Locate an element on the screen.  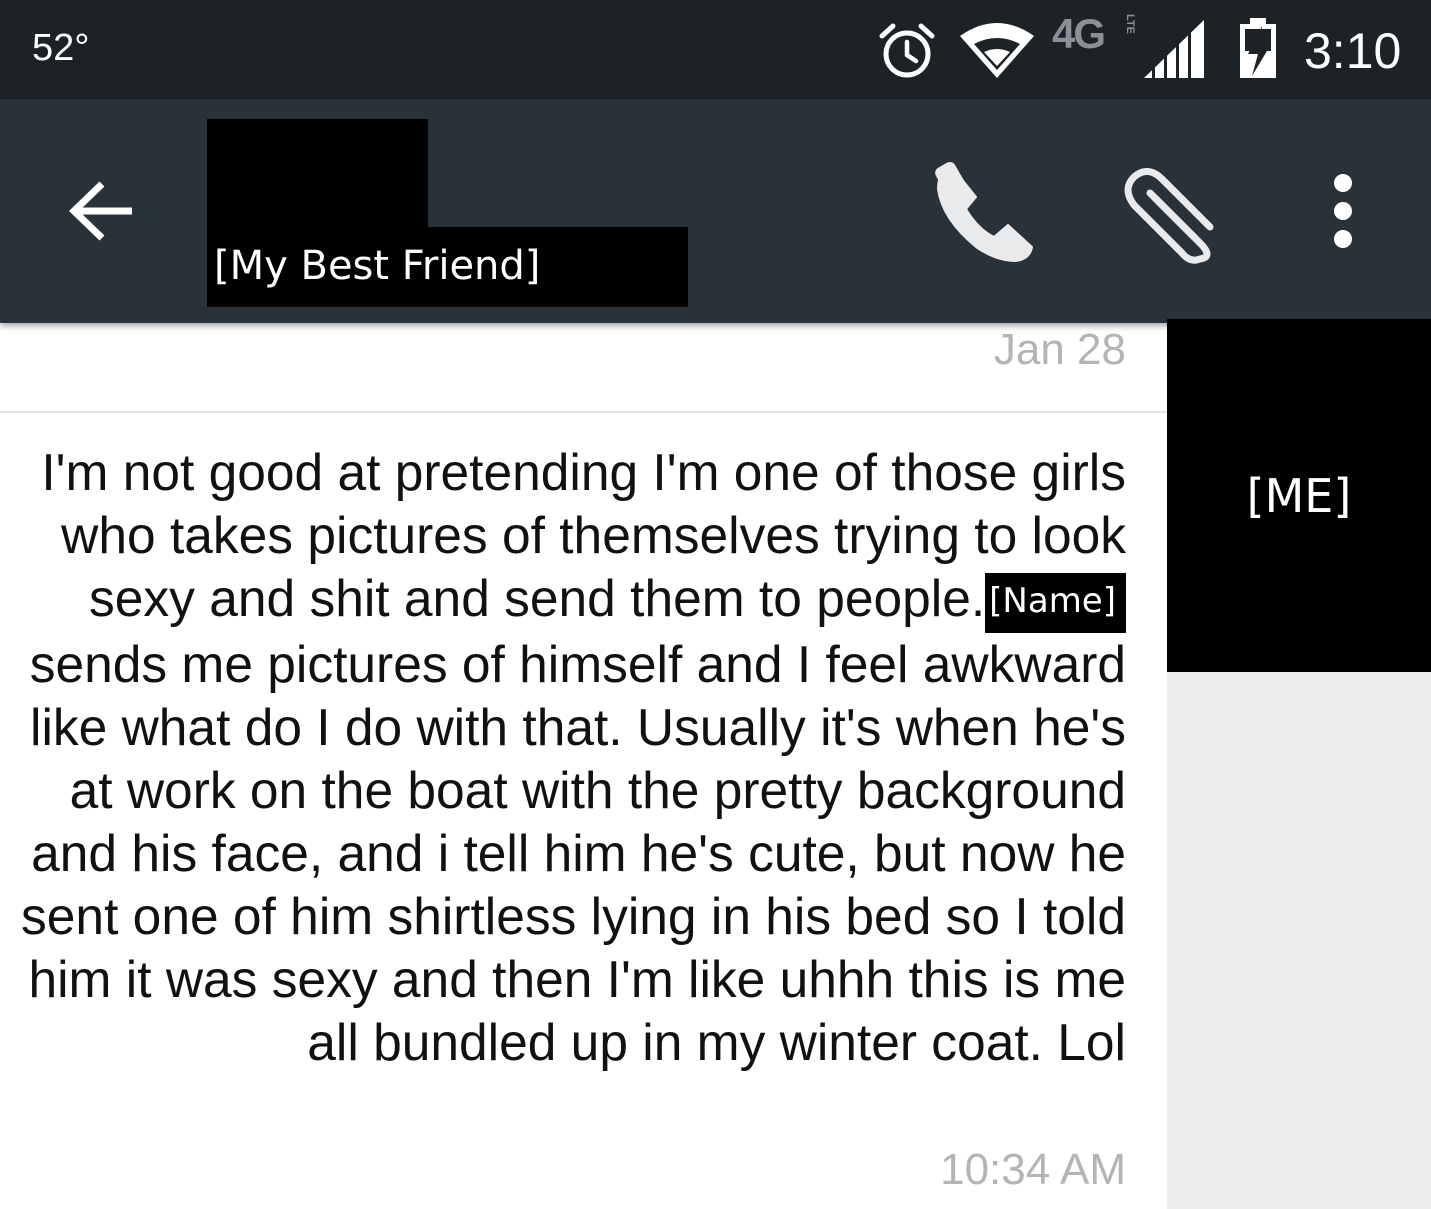
overflow-menu-icon is located at coordinates (1343, 211).